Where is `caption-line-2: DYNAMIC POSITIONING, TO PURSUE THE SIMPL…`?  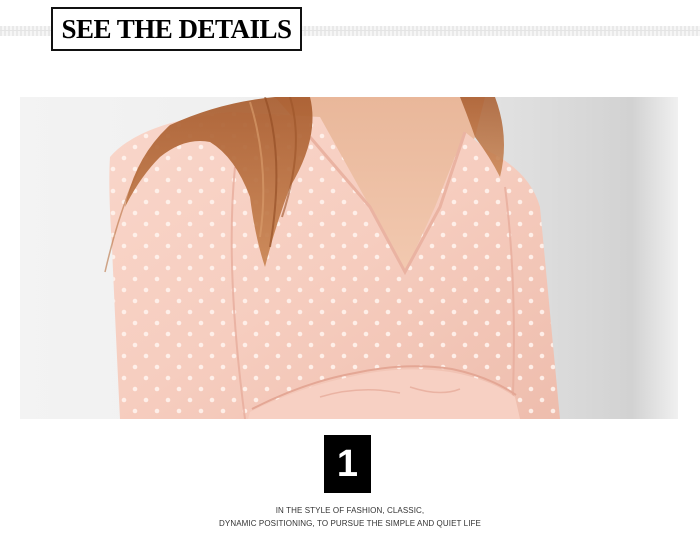
caption-line-2: DYNAMIC POSITIONING, TO PURSUE THE SIMPL… is located at coordinates (350, 523).